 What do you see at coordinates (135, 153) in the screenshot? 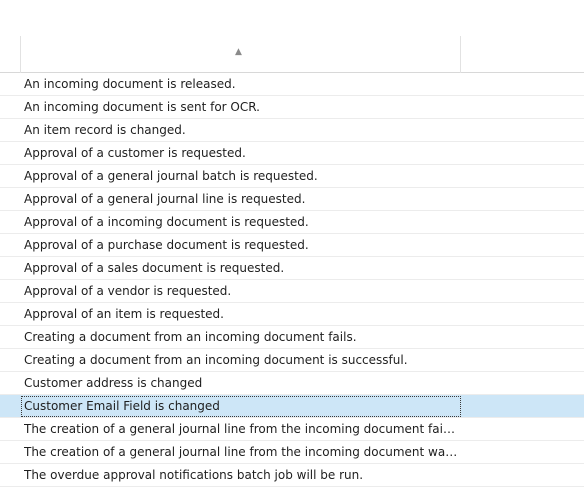
I see `row-description: Approval of a customer is requested.` at bounding box center [135, 153].